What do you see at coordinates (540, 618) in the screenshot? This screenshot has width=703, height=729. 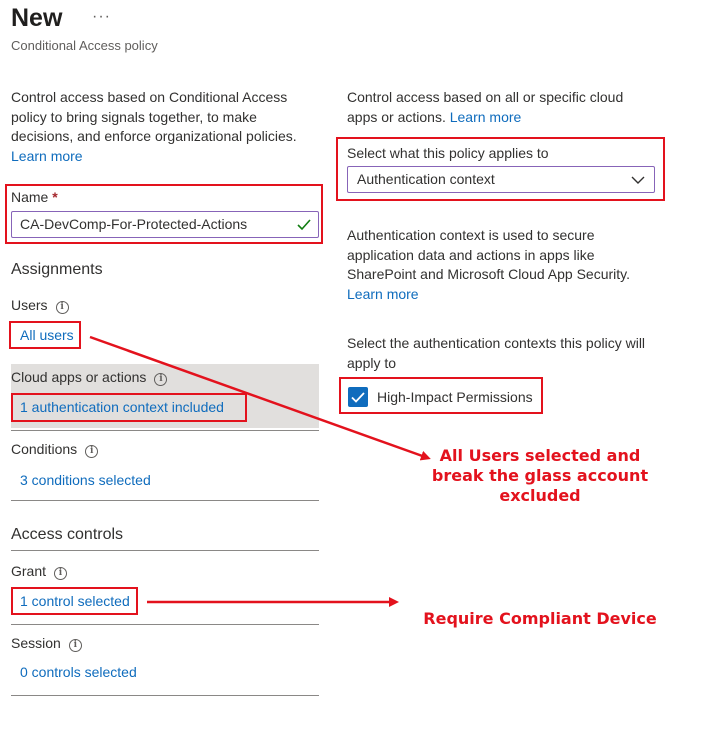 I see `grant-annotation-text: Require Compliant Device` at bounding box center [540, 618].